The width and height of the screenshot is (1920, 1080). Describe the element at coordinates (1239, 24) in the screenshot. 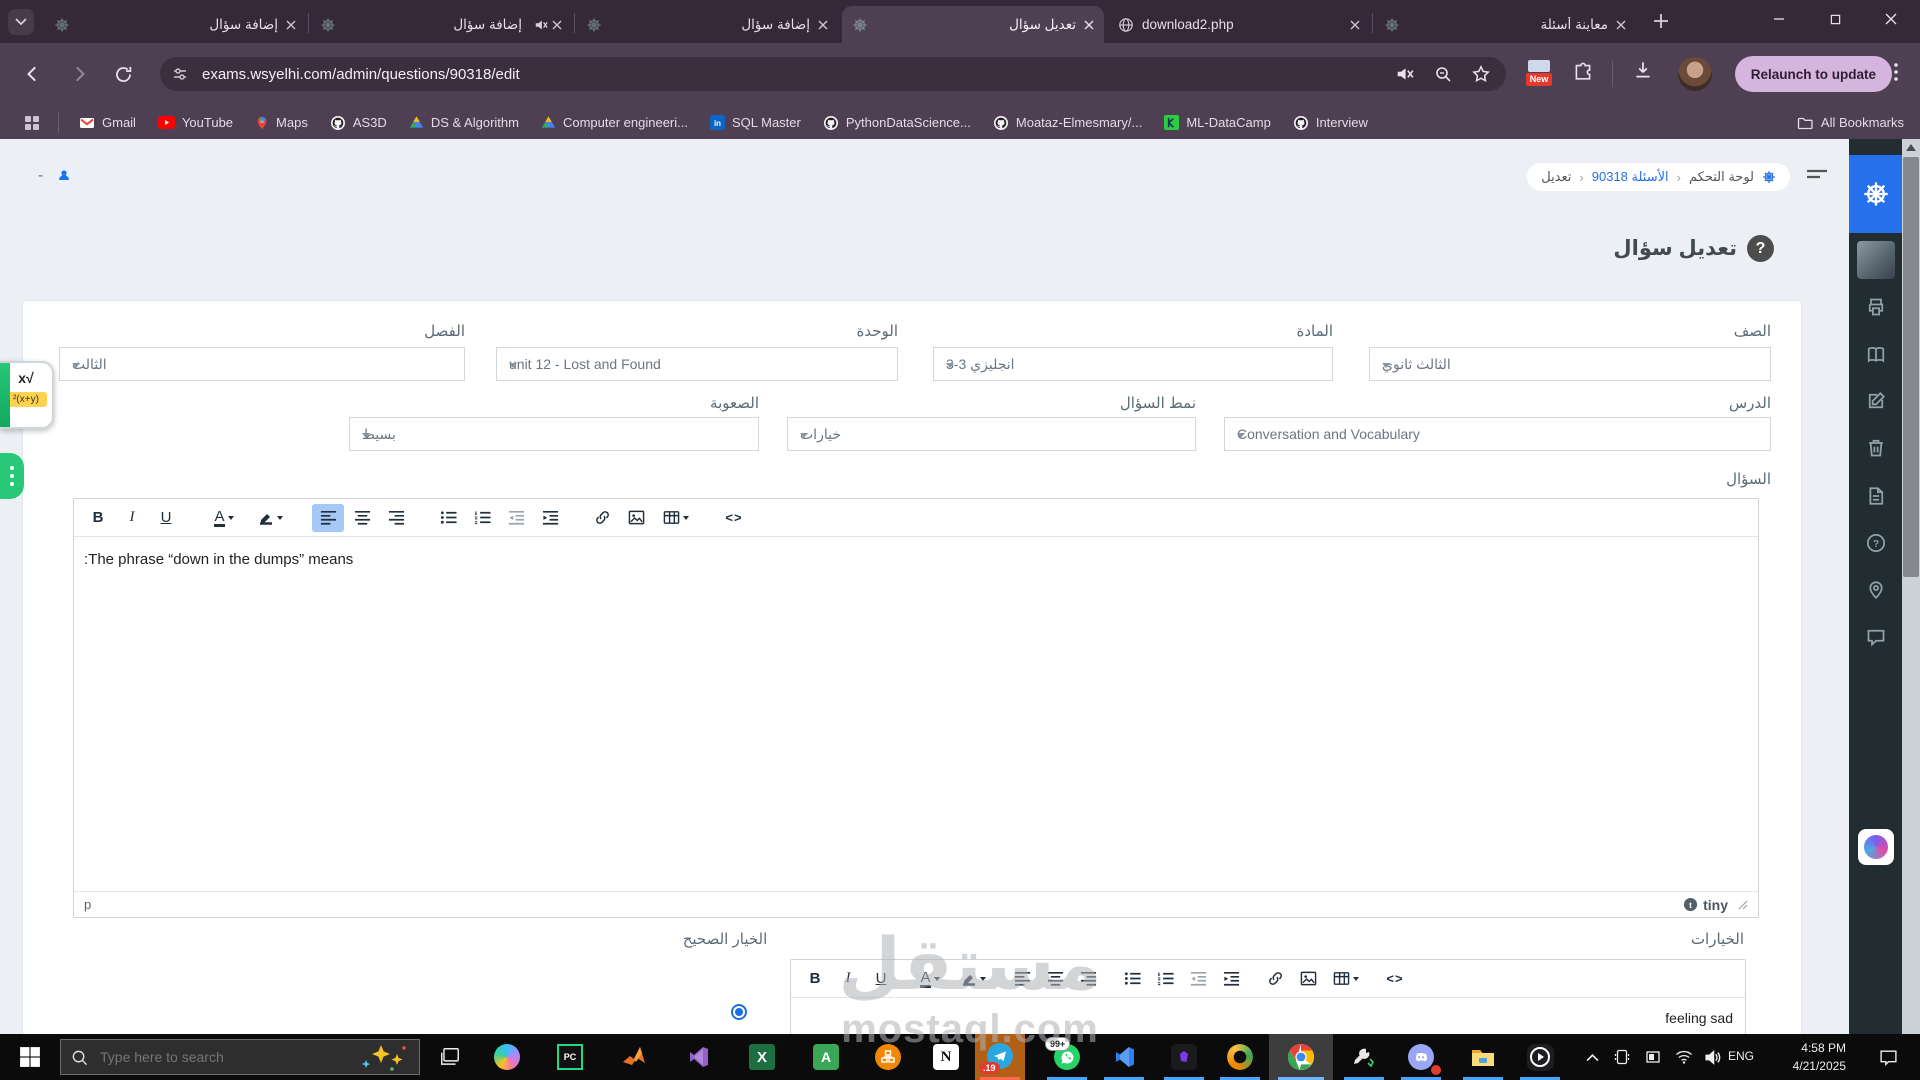

I see `tab-download2: download2.php` at that location.